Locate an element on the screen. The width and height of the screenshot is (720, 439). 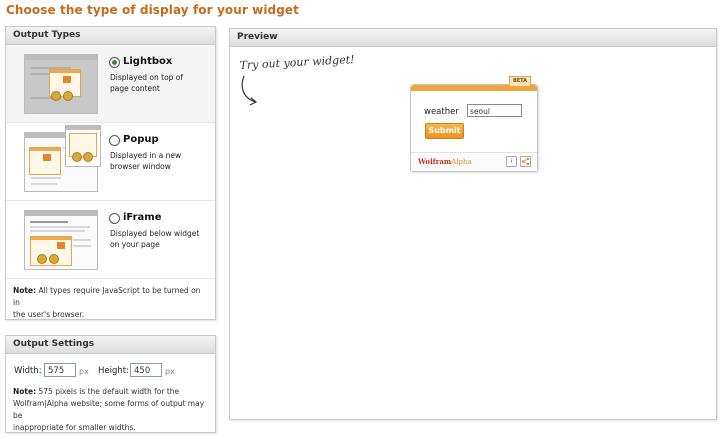
width-input: 575 is located at coordinates (60, 370).